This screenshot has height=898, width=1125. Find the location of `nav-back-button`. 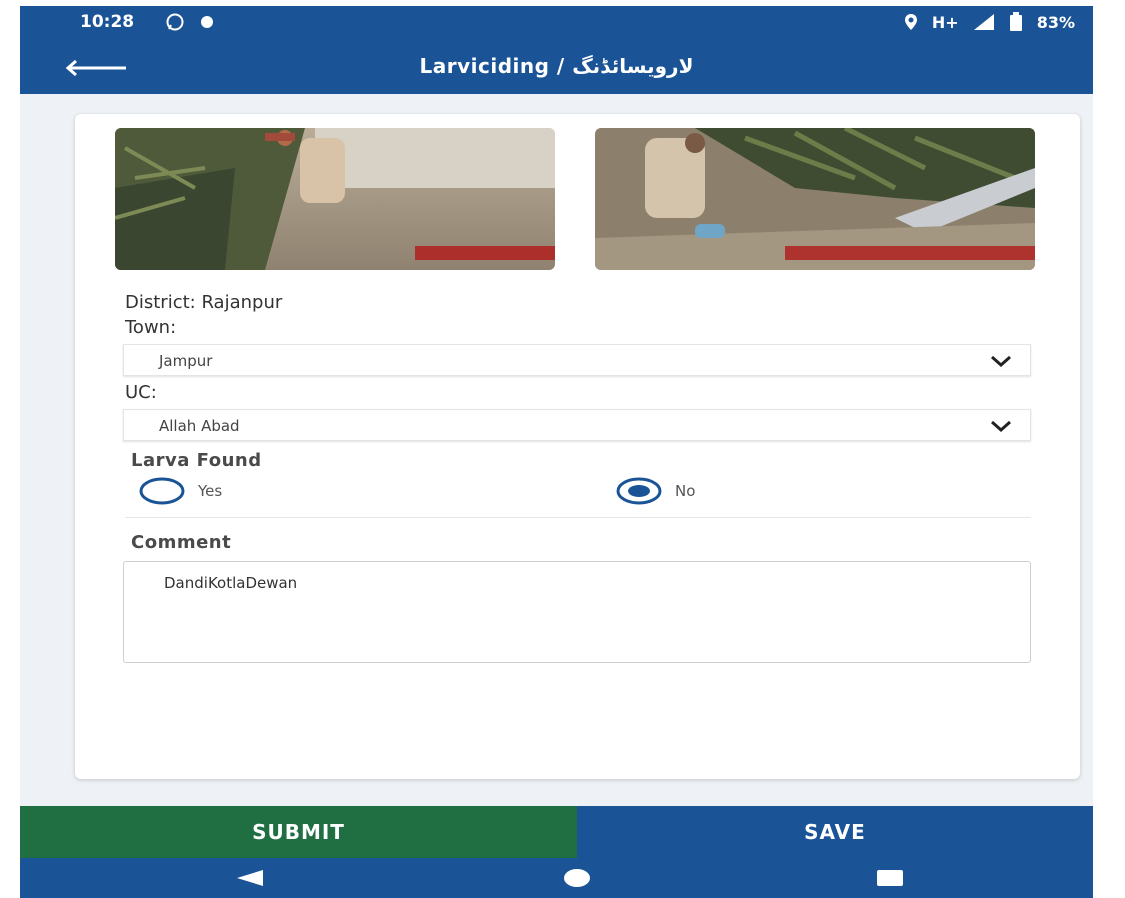

nav-back-button is located at coordinates (250, 878).